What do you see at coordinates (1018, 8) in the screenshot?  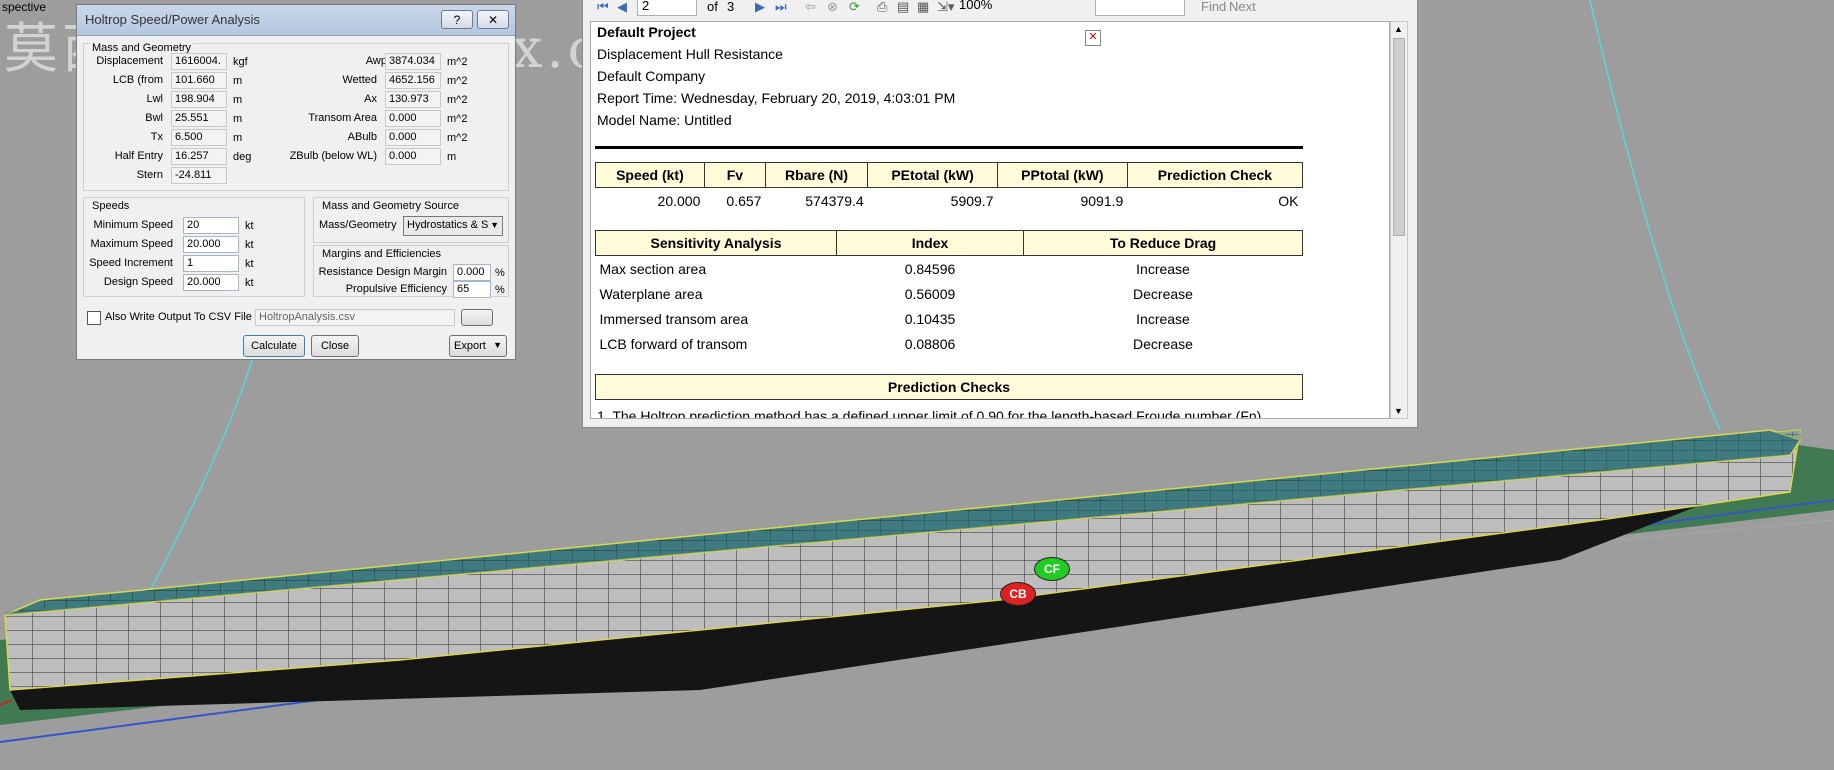 I see `zoom-select: 100%` at bounding box center [1018, 8].